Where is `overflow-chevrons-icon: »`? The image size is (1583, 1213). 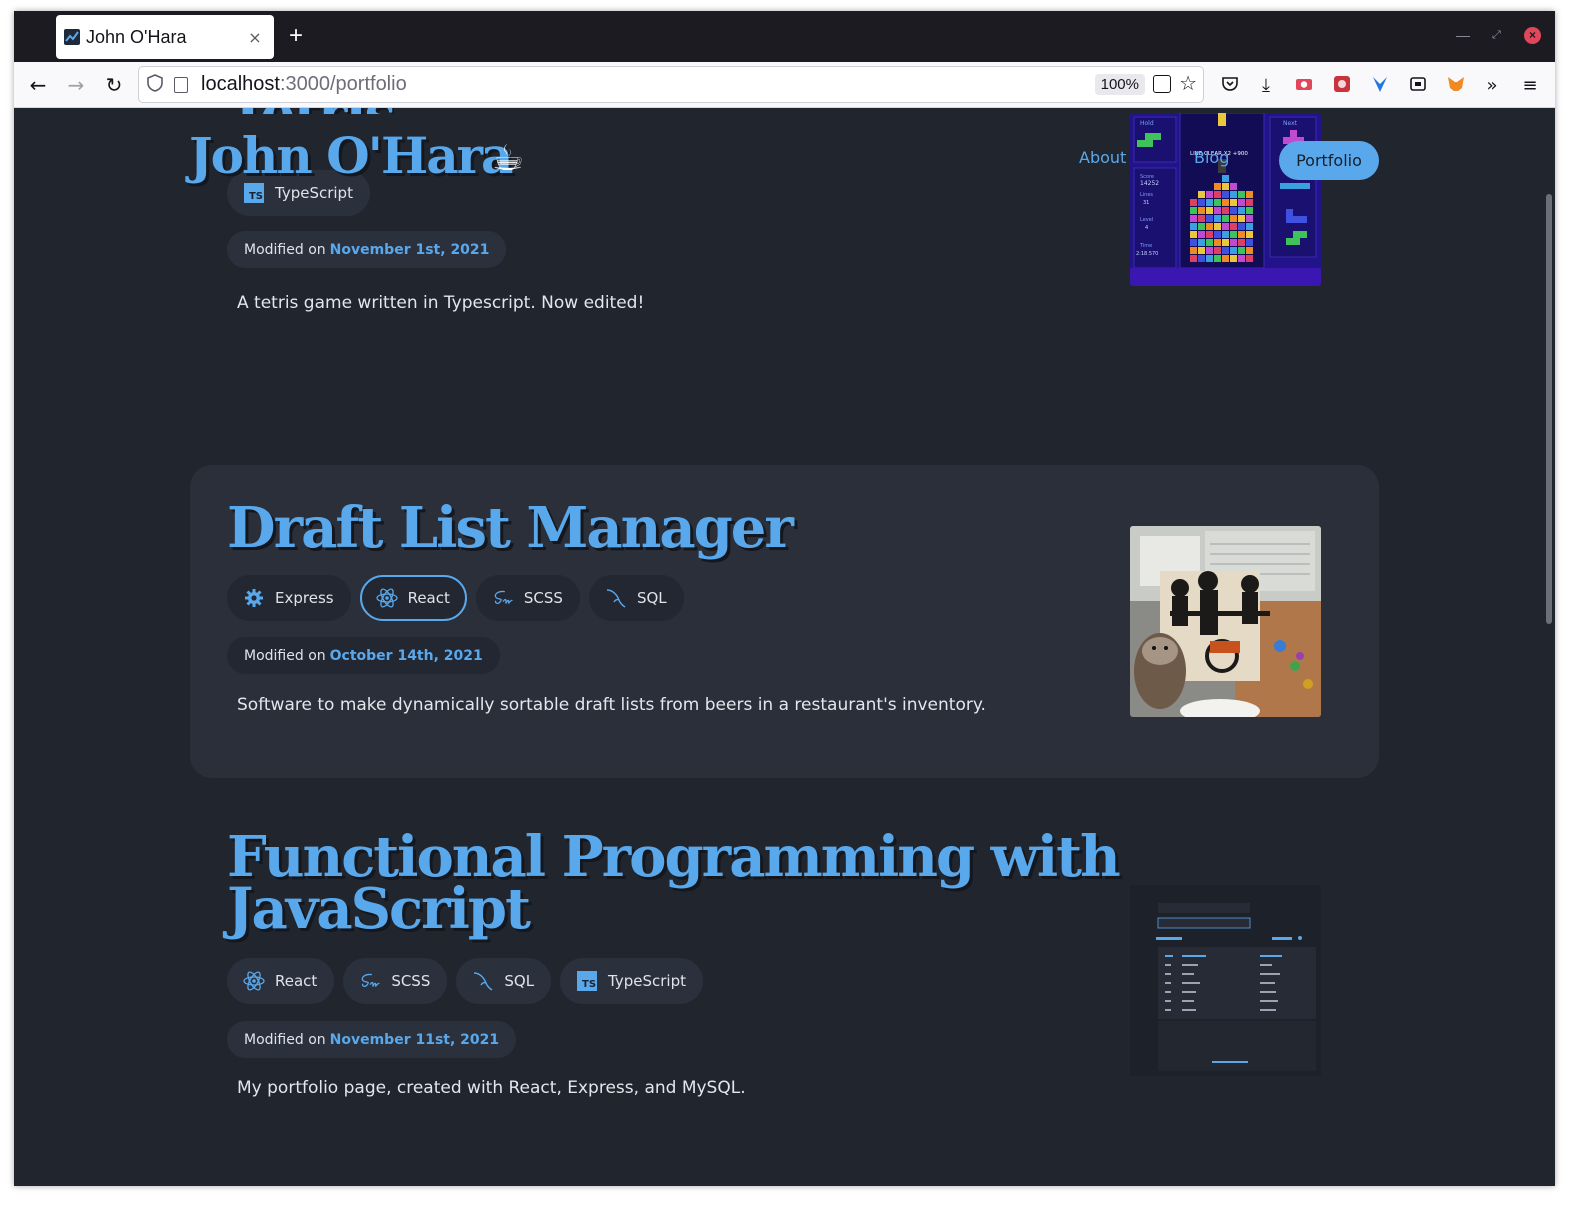 overflow-chevrons-icon: » is located at coordinates (1492, 86).